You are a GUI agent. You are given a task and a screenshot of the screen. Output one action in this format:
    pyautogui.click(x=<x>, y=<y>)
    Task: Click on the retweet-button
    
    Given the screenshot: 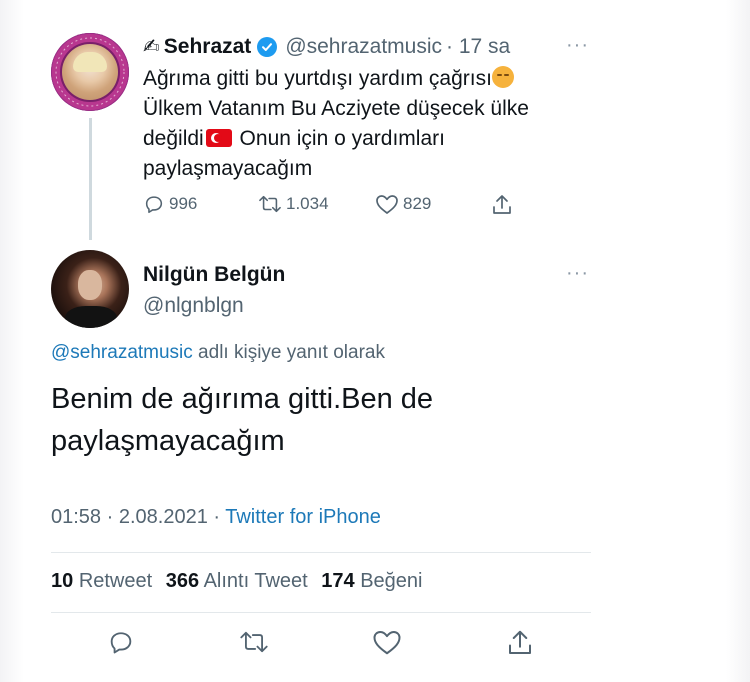 What is the action you would take?
    pyautogui.click(x=254, y=644)
    